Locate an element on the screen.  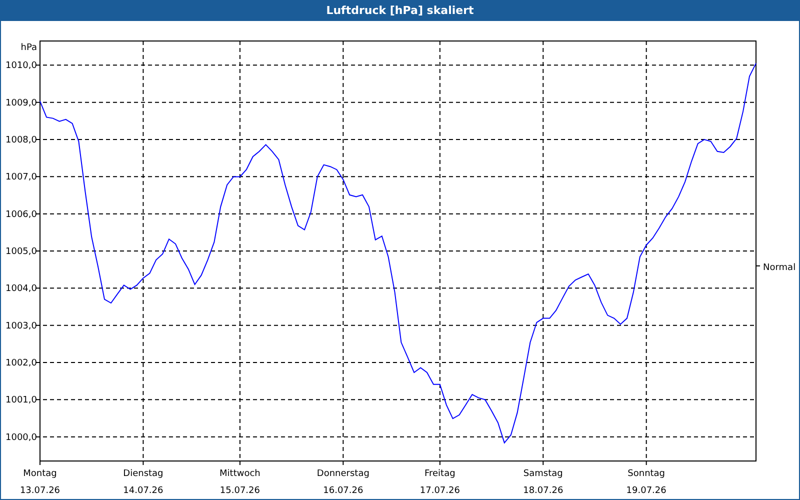
x-tick-label: Dienstag 14.07.26 is located at coordinates (143, 482).